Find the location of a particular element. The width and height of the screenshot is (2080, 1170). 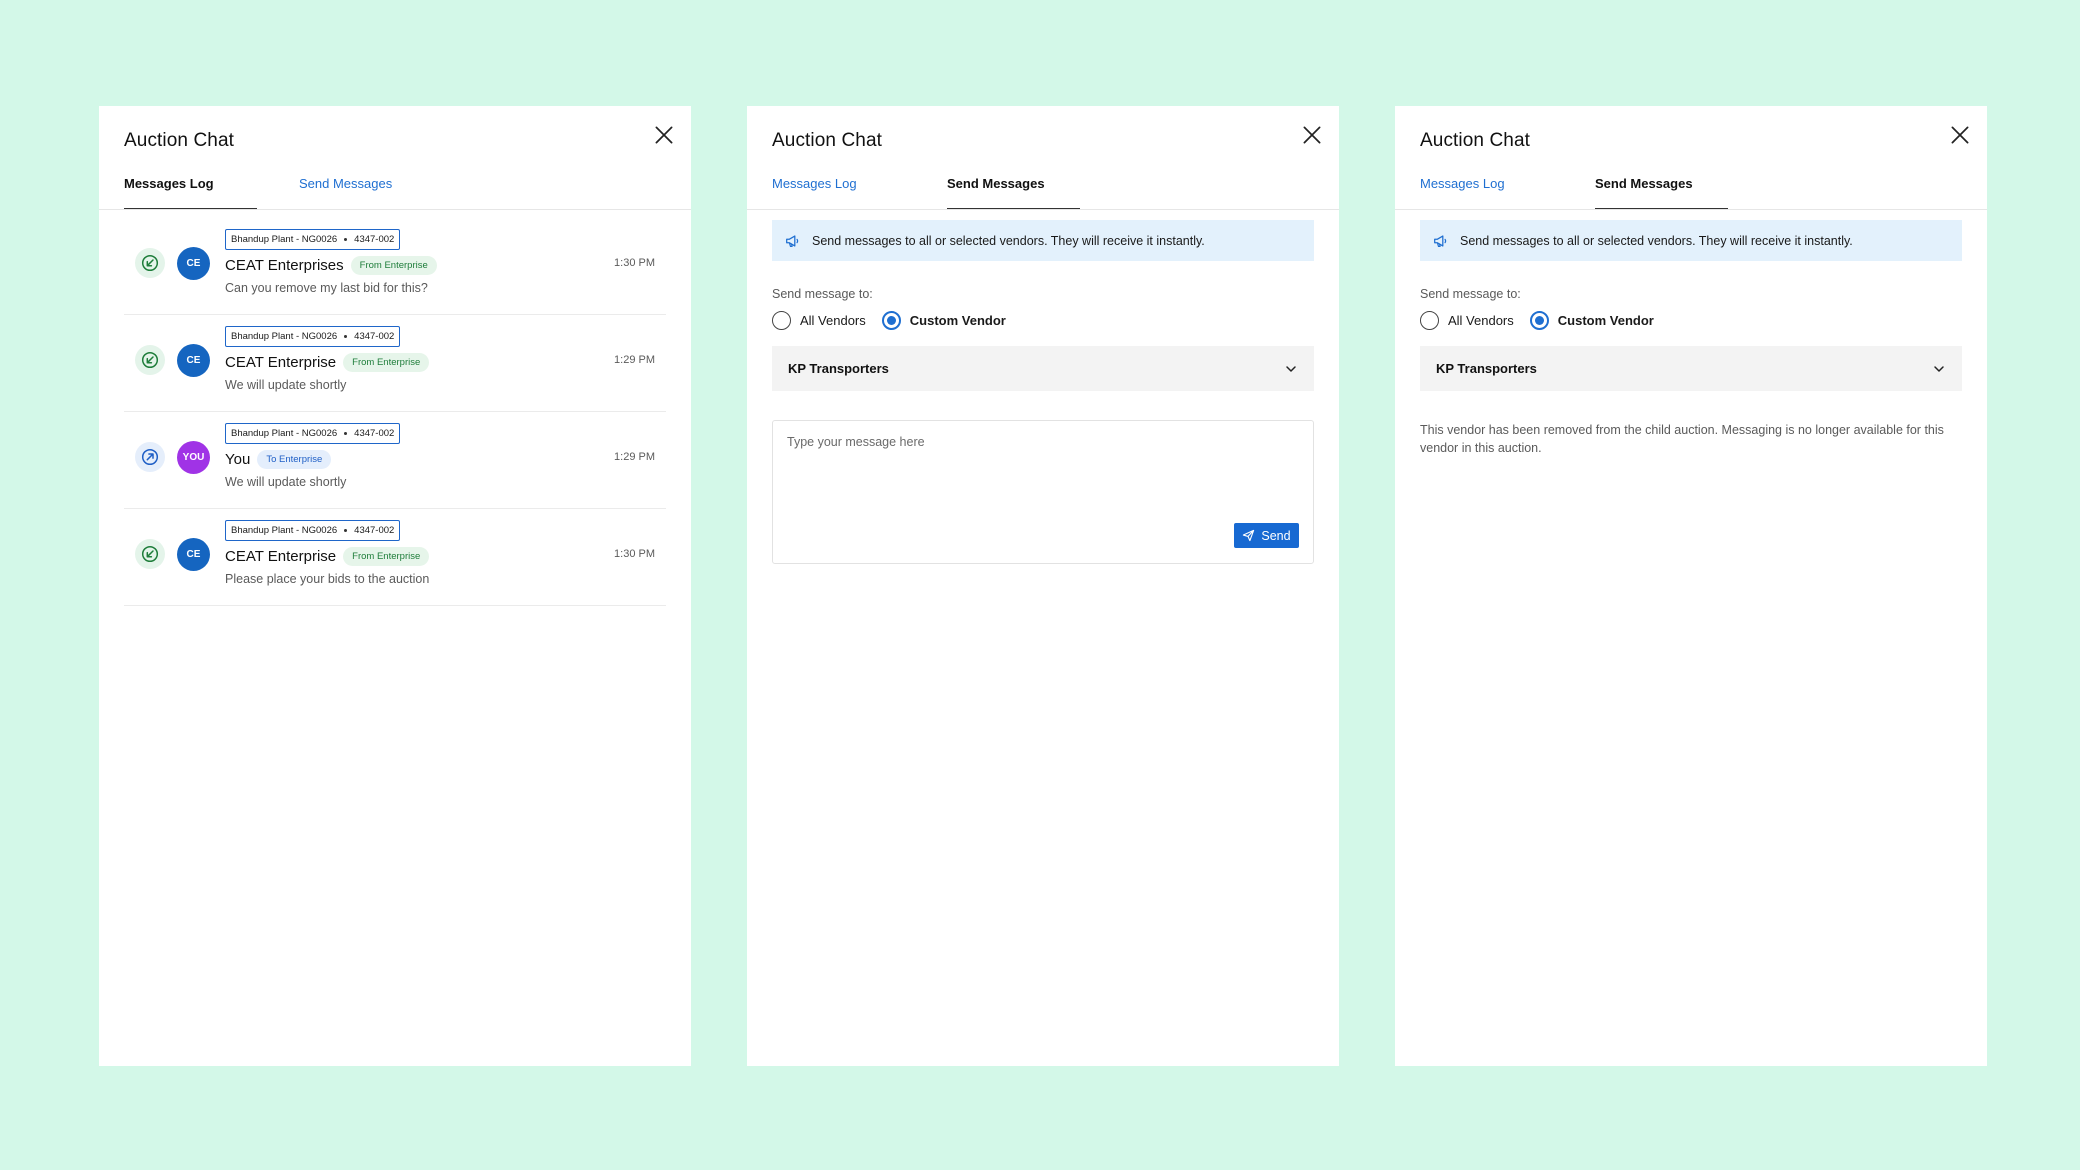

send-icon is located at coordinates (1249, 535).